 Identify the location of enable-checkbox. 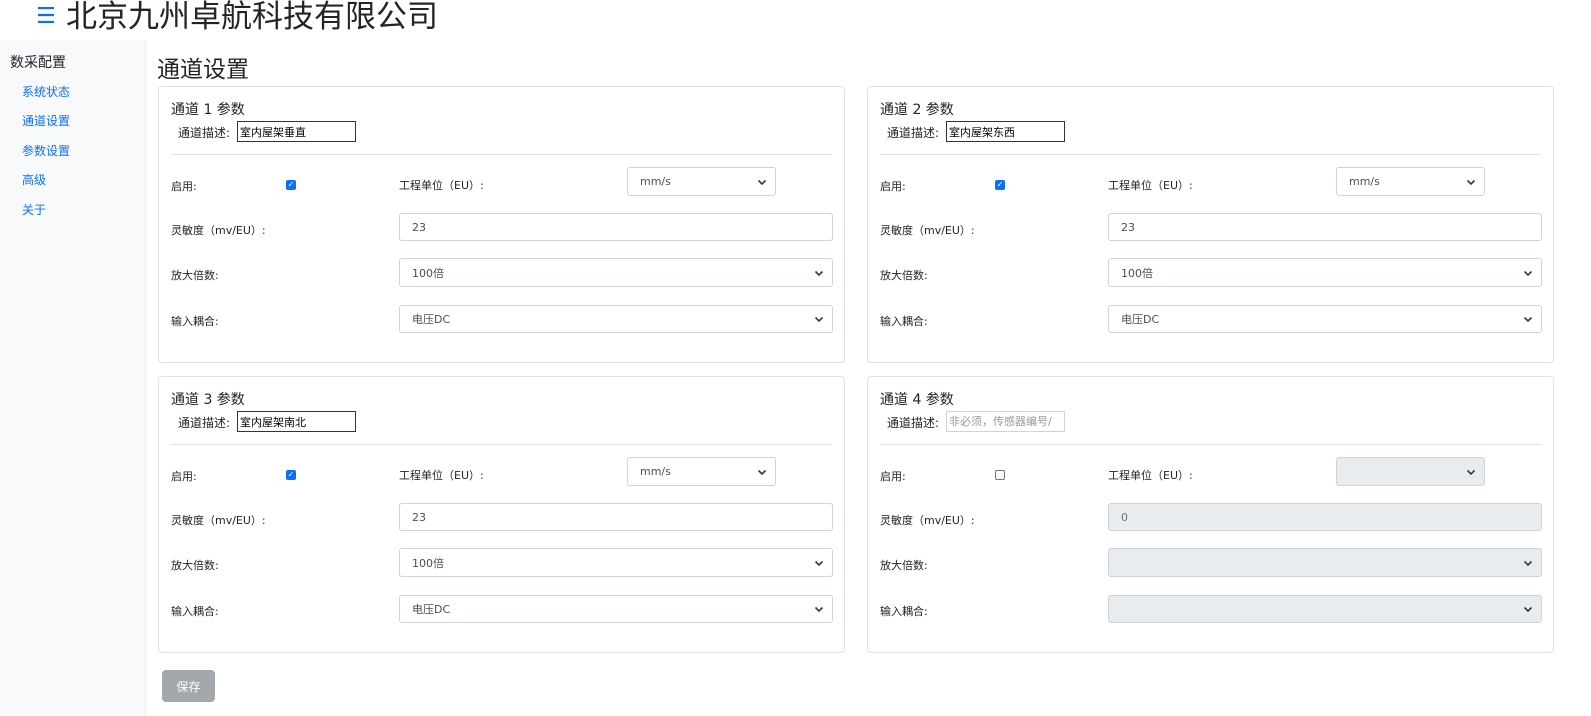
(1000, 475).